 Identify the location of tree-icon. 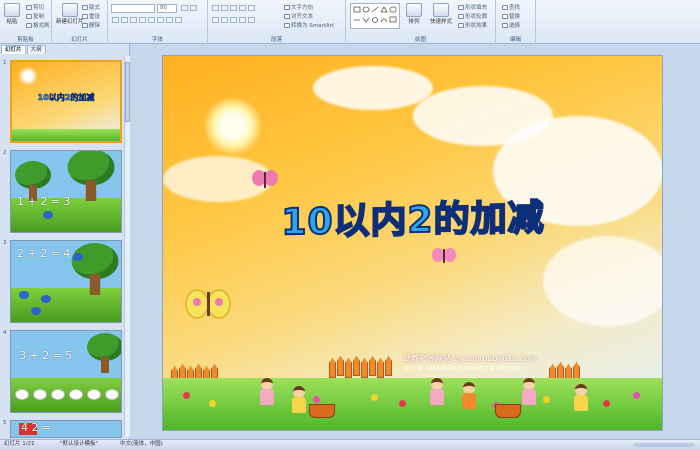
(95, 269).